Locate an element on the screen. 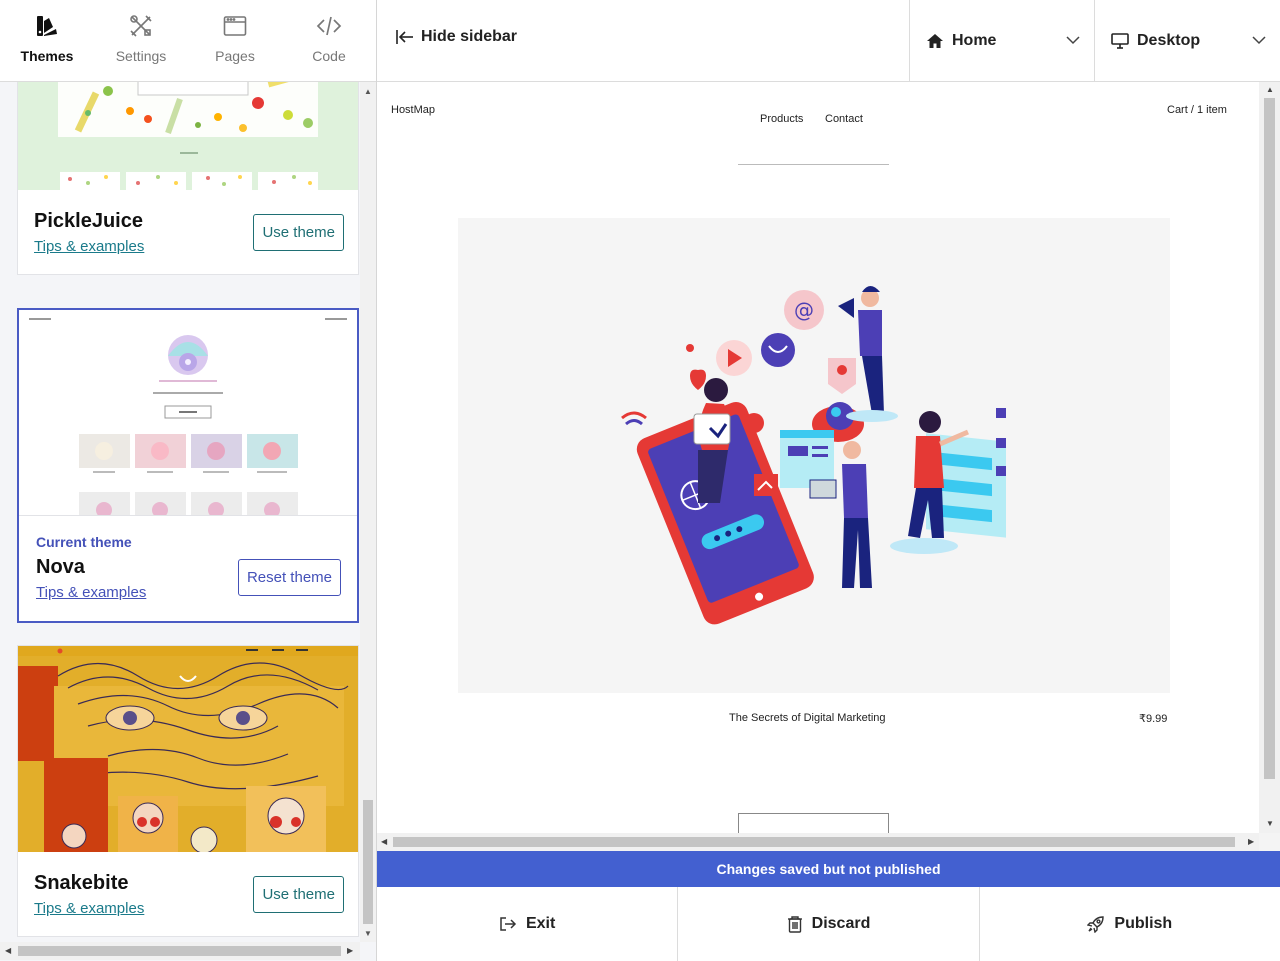 The height and width of the screenshot is (961, 1280). store-logo: HostMap is located at coordinates (413, 110).